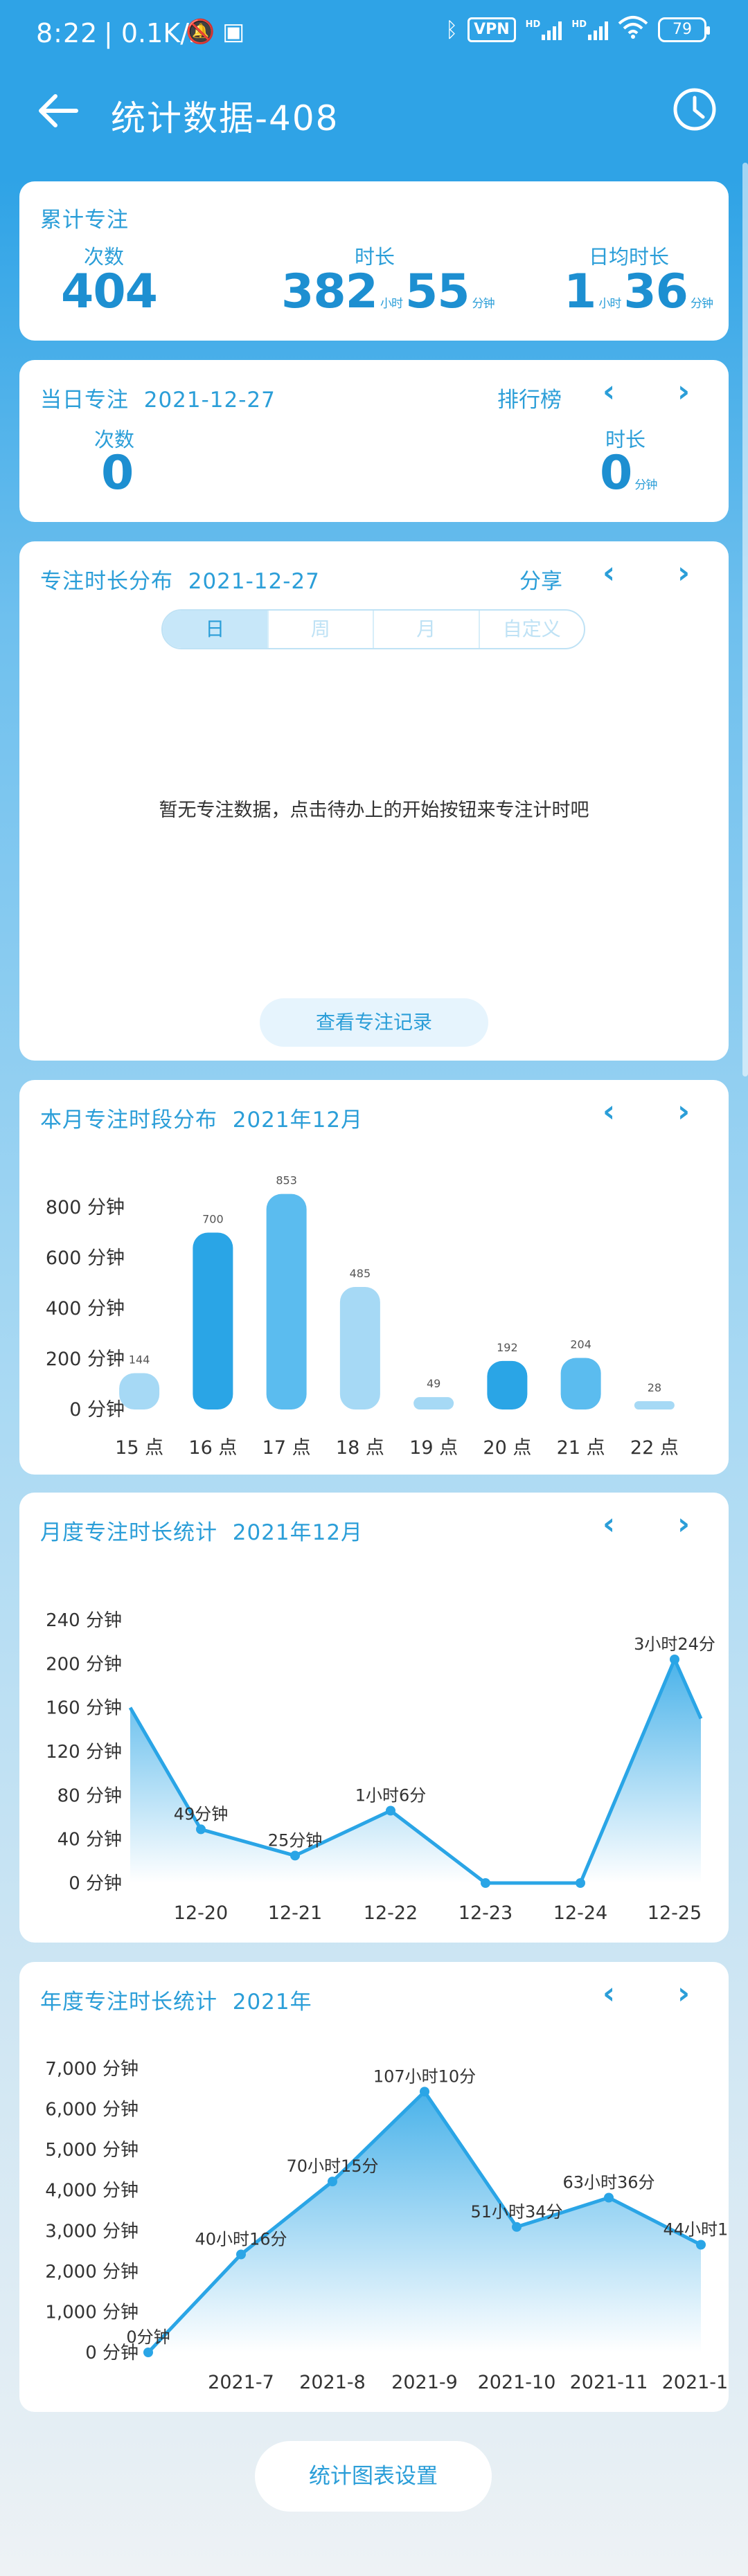 This screenshot has width=748, height=2576. What do you see at coordinates (233, 32) in the screenshot?
I see `app-notification-icon: ▣` at bounding box center [233, 32].